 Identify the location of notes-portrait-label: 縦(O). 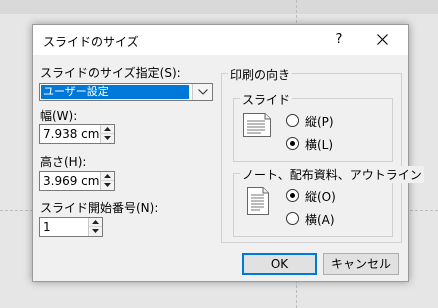
(320, 197).